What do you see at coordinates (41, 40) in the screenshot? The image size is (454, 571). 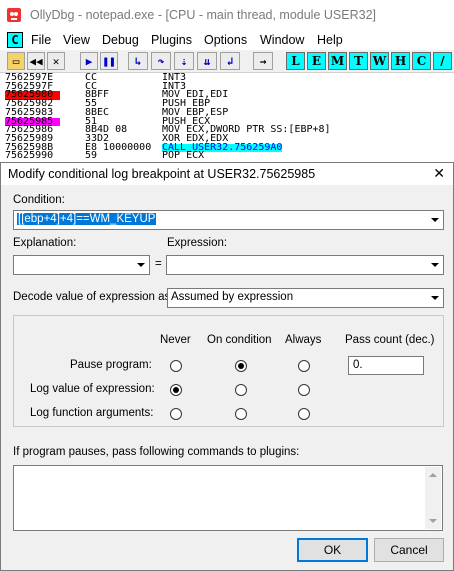 I see `menu-file: File` at bounding box center [41, 40].